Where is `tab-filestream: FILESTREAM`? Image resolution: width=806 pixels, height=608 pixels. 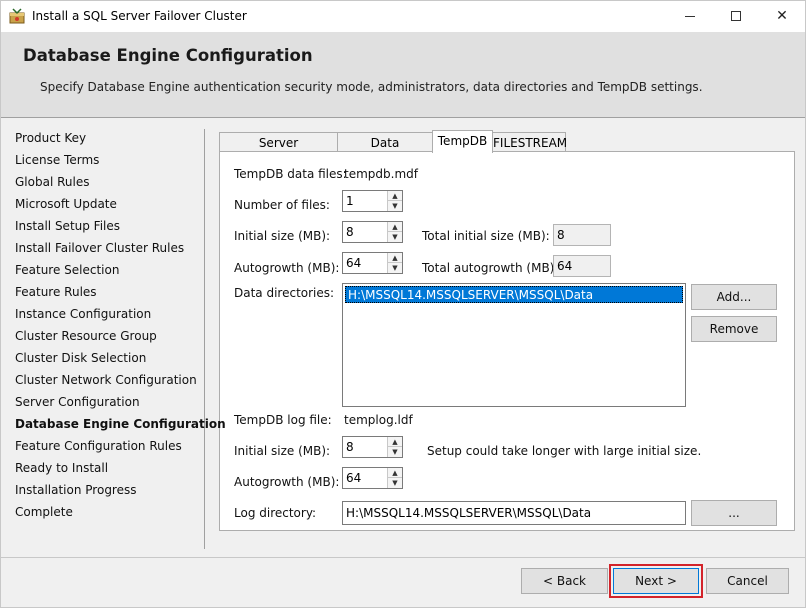
tab-filestream: FILESTREAM is located at coordinates (530, 142).